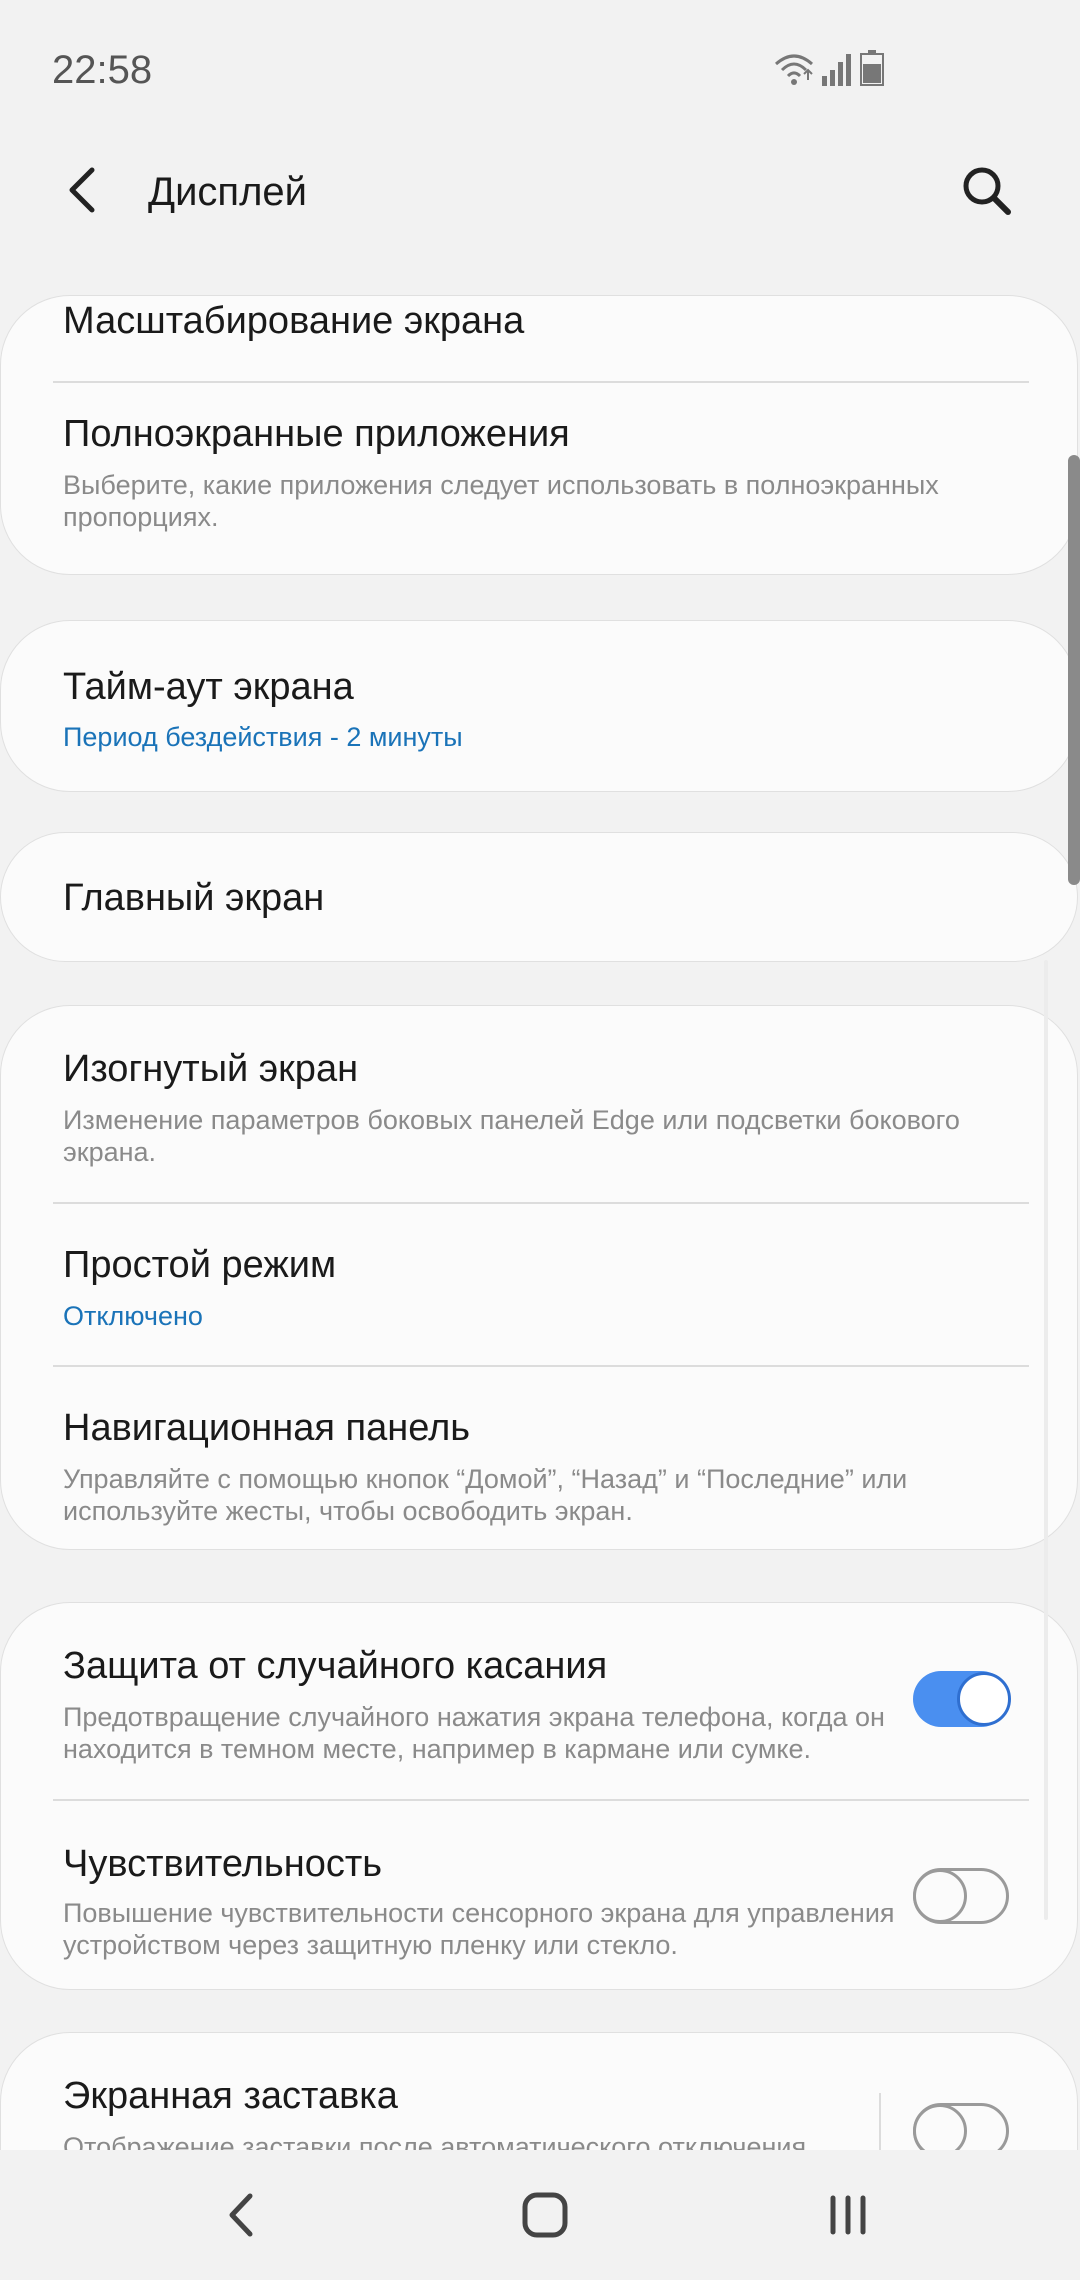  I want to click on setting-title: Масштабирование экрана, so click(294, 321).